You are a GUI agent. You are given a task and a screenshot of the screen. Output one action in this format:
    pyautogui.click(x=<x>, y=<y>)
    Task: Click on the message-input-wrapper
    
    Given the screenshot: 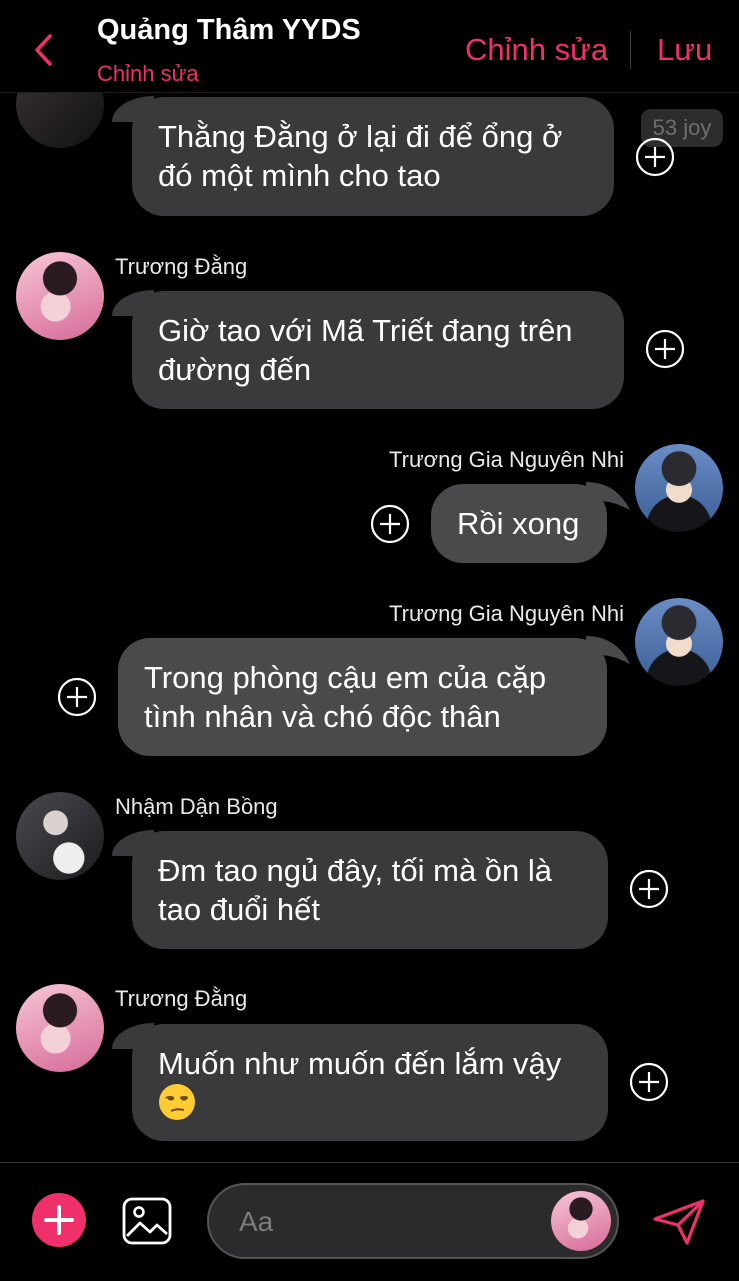 What is the action you would take?
    pyautogui.click(x=413, y=1221)
    